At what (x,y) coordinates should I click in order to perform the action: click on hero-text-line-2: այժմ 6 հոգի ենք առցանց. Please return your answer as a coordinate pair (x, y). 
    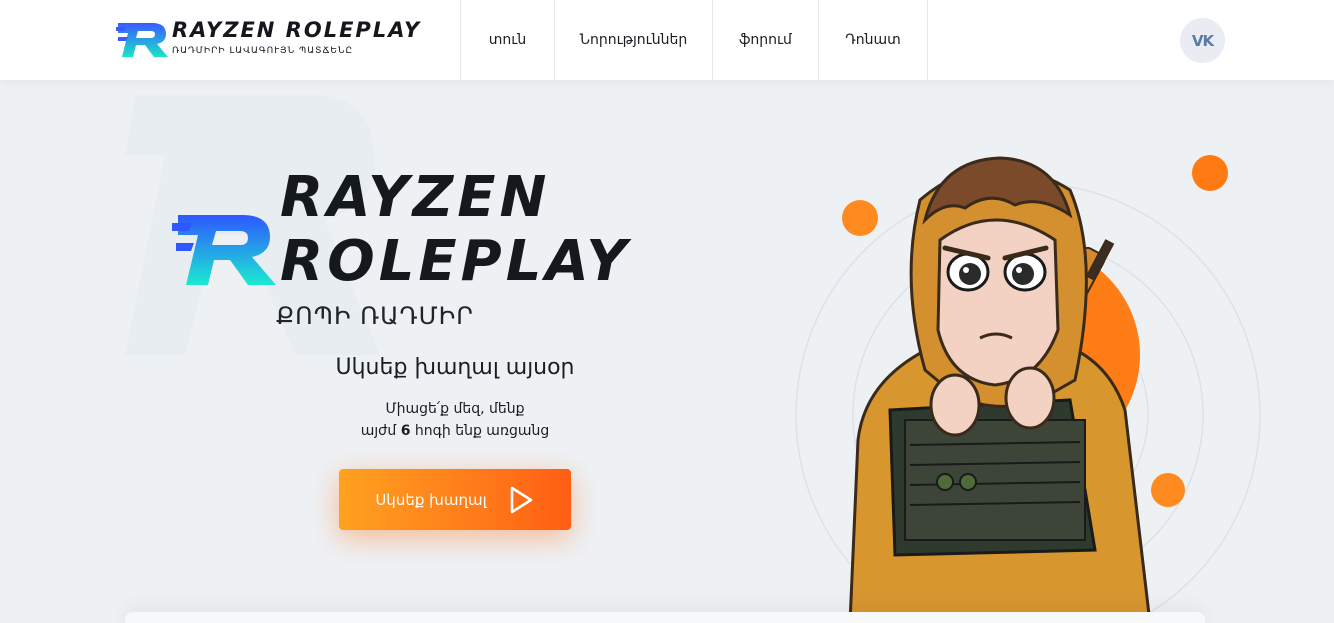
    Looking at the image, I should click on (455, 431).